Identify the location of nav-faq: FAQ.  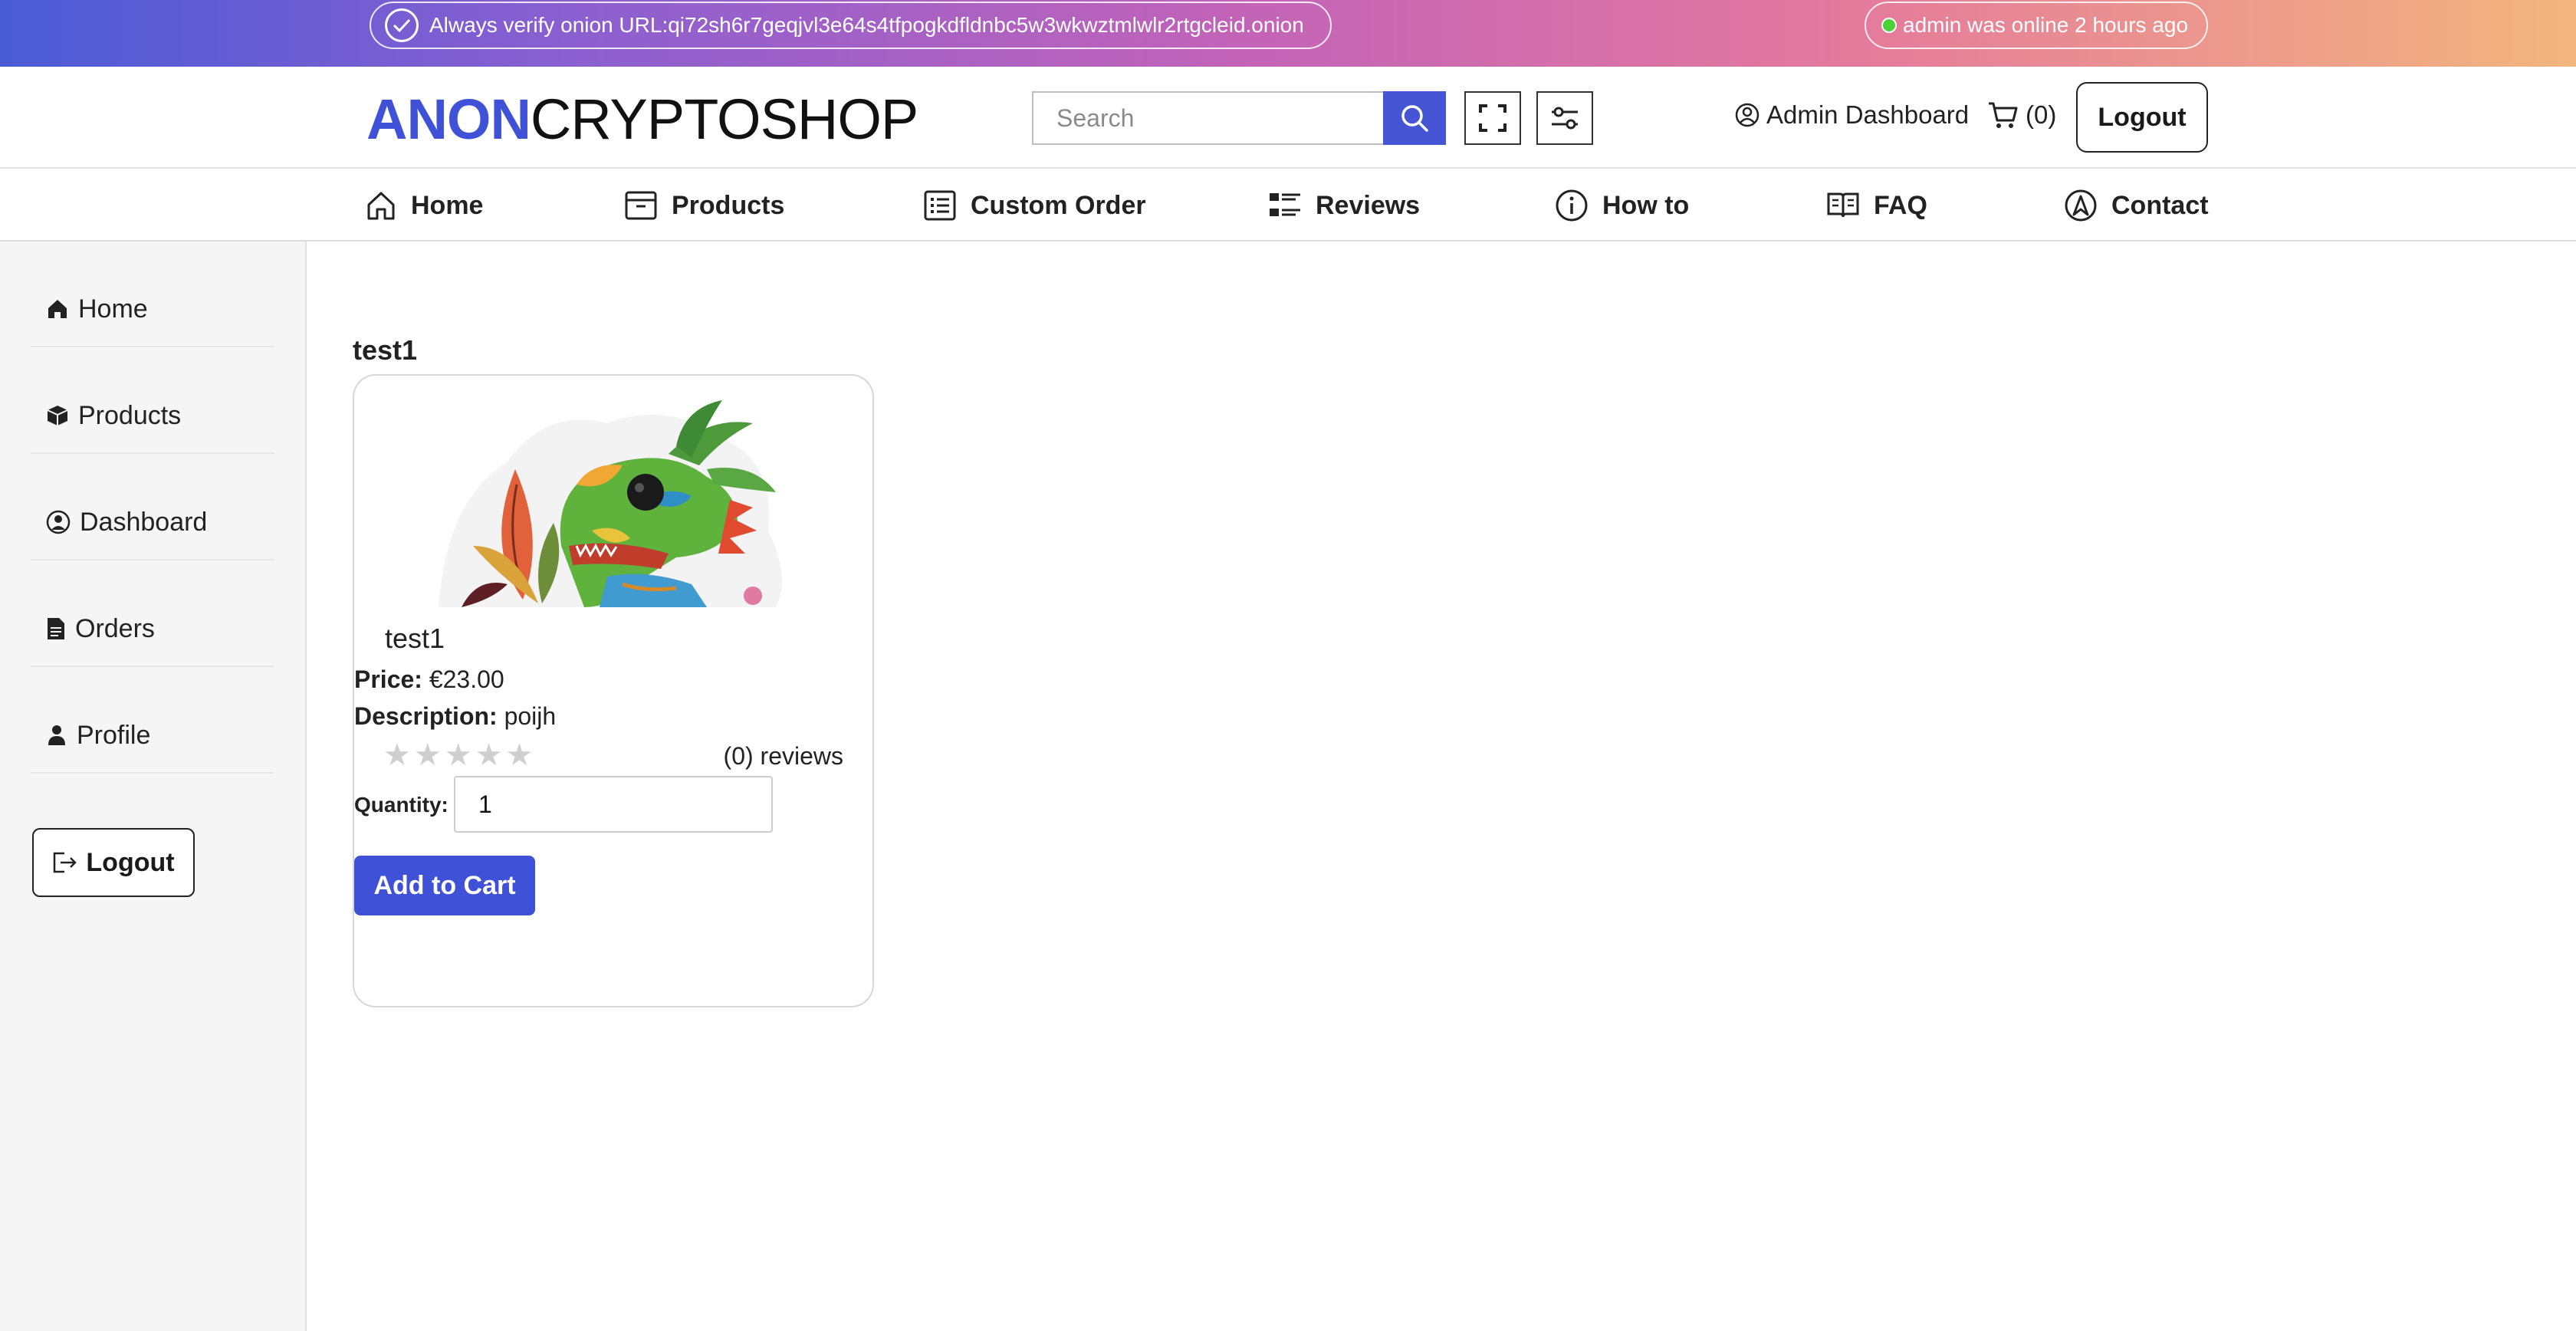
(1877, 205).